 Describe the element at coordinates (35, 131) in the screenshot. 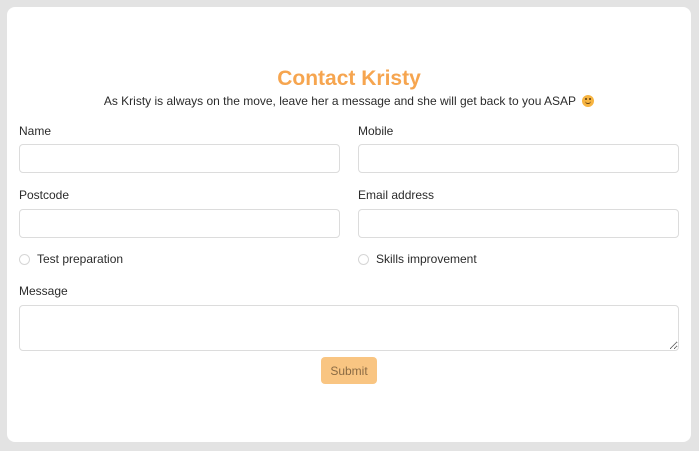

I see `name-label: Name` at that location.